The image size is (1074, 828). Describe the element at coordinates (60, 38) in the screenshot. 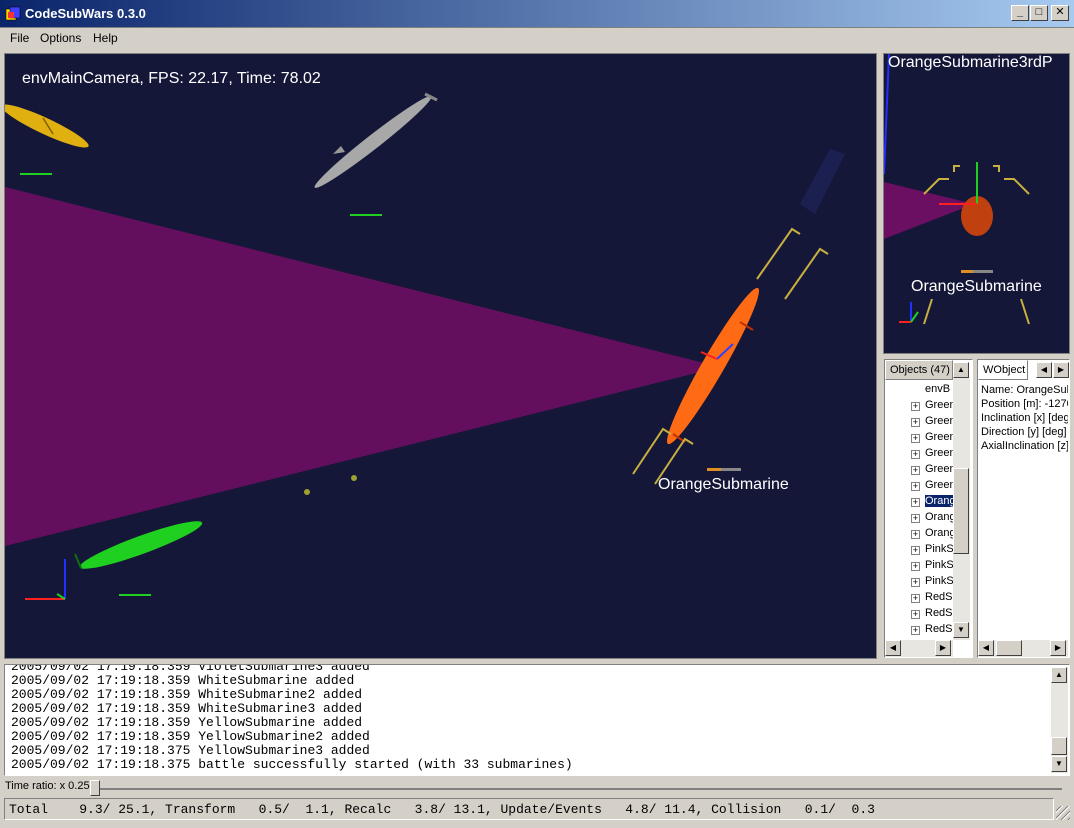

I see `menu-options: Options` at that location.